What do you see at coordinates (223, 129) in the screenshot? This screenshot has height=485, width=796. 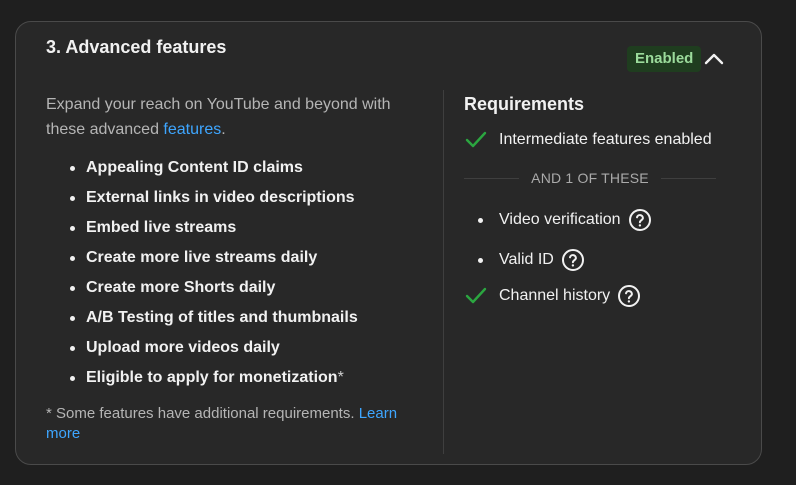 I see `intro-text-after: .` at bounding box center [223, 129].